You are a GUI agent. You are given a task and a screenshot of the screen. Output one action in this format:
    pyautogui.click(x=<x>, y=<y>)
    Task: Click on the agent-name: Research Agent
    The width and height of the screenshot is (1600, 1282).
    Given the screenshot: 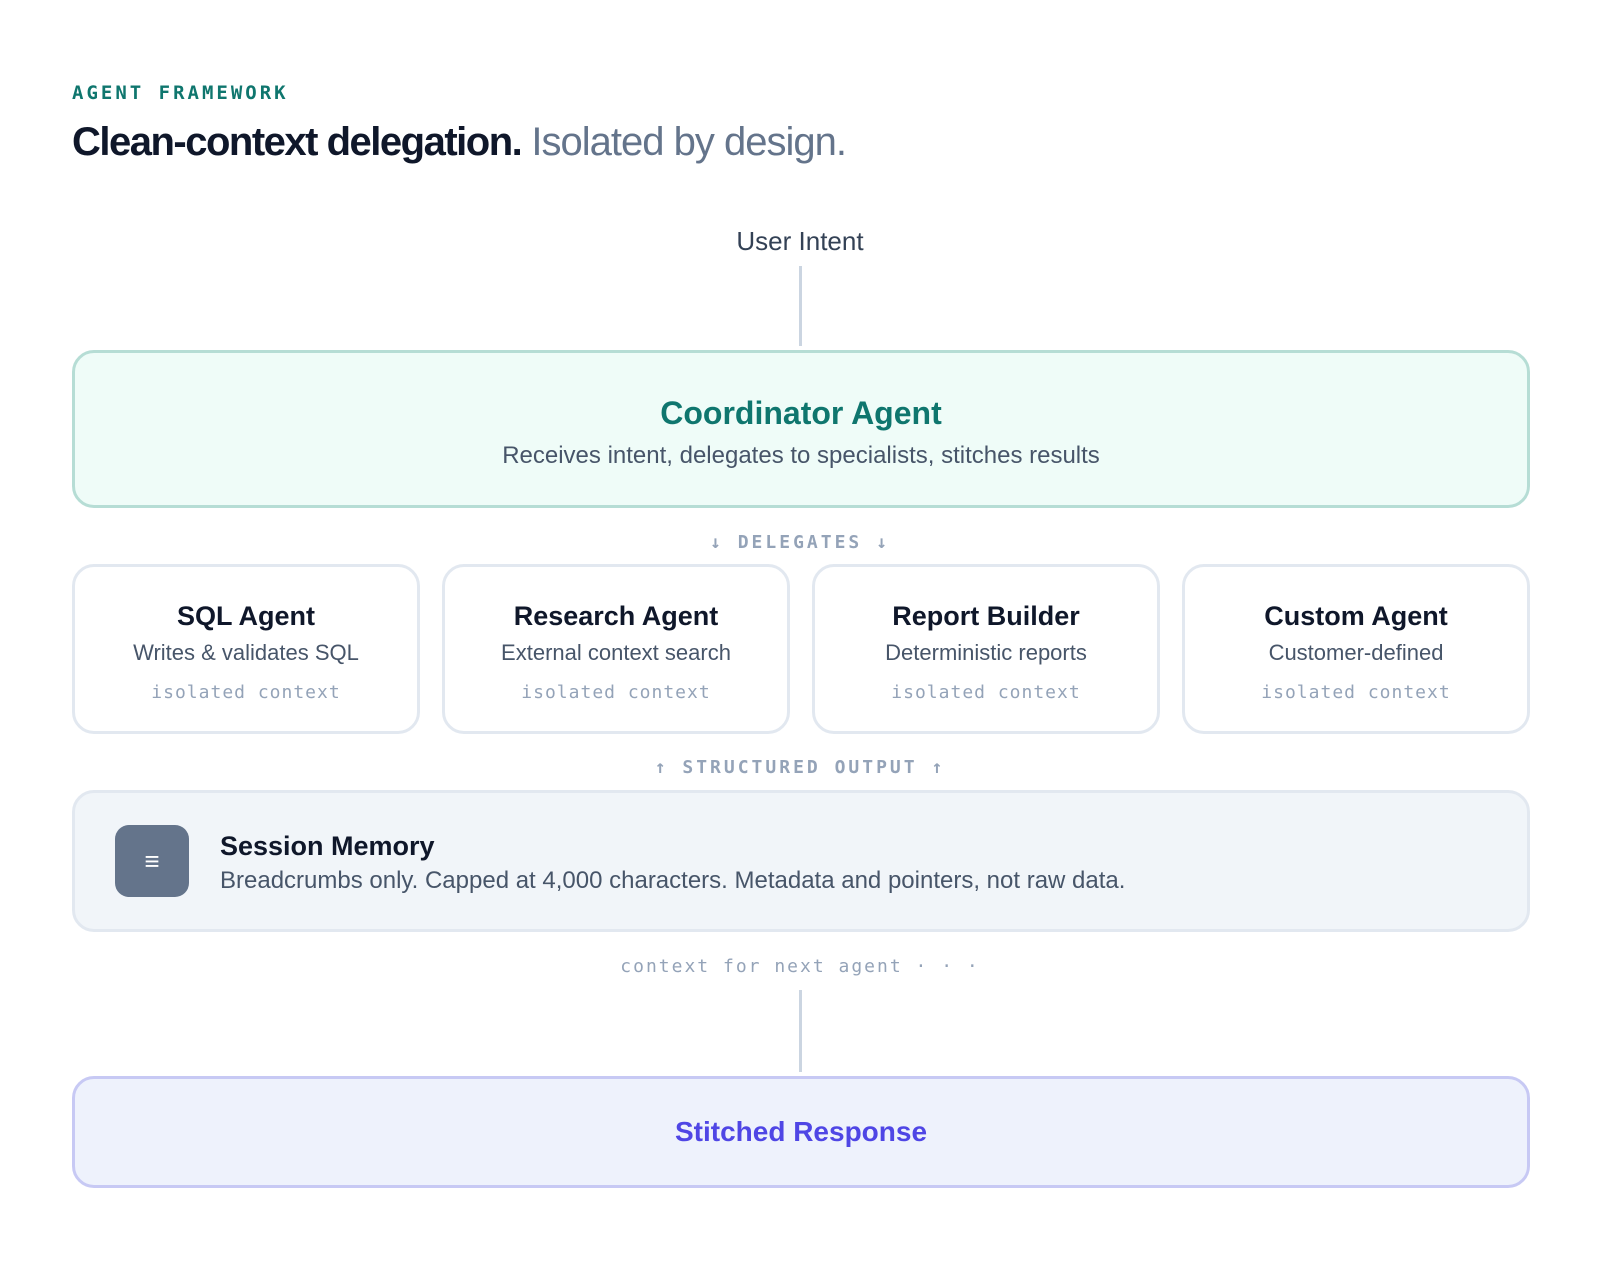 What is the action you would take?
    pyautogui.click(x=616, y=616)
    